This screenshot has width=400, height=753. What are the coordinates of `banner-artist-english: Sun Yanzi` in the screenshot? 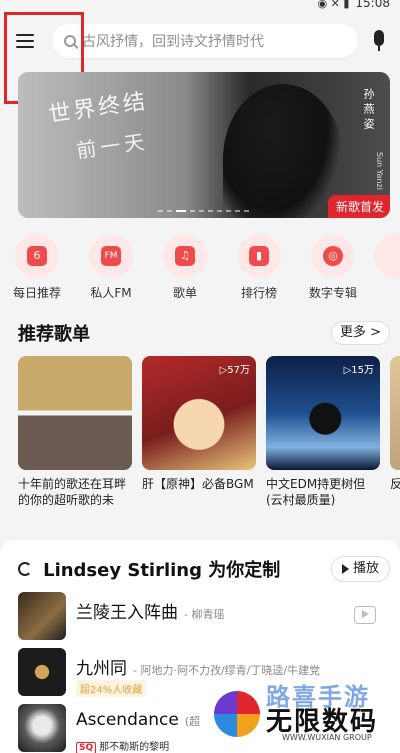 It's located at (379, 171).